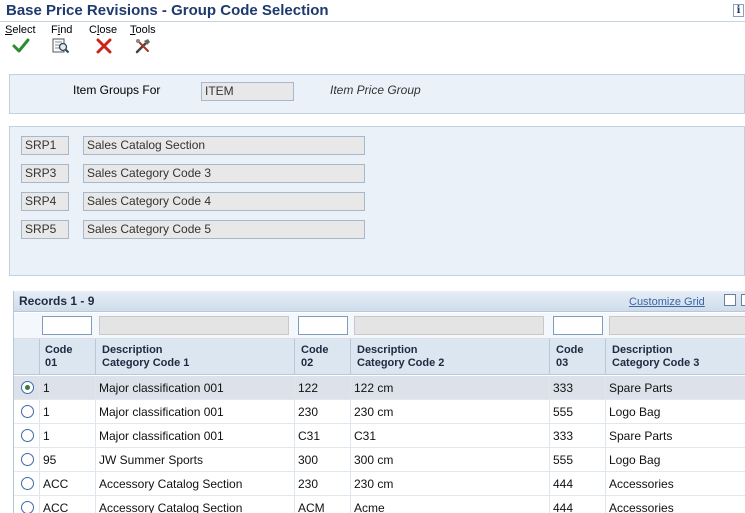 The width and height of the screenshot is (745, 513). What do you see at coordinates (570, 357) in the screenshot?
I see `column-header-code-03: Code 03` at bounding box center [570, 357].